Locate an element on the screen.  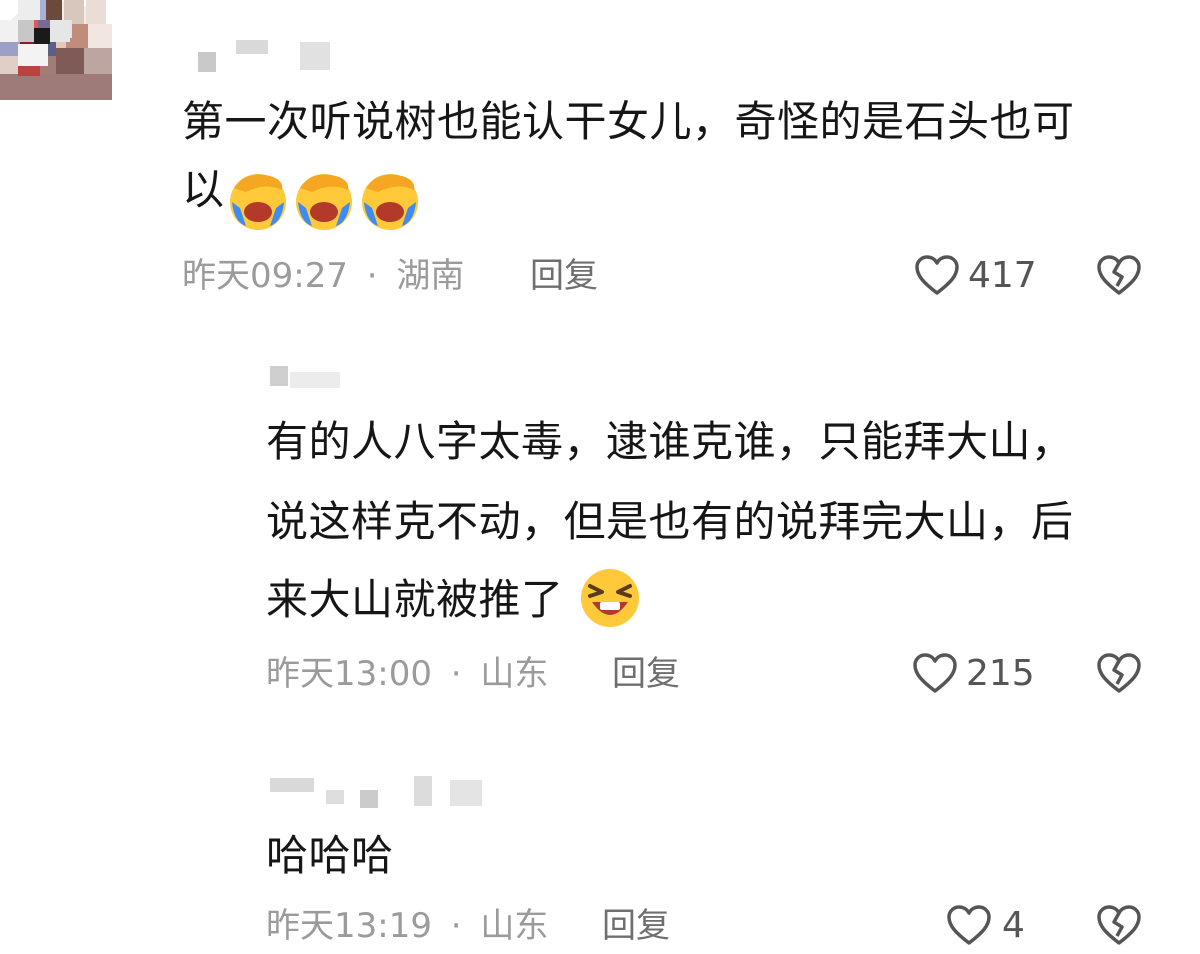
like-count: 215 is located at coordinates (1000, 673).